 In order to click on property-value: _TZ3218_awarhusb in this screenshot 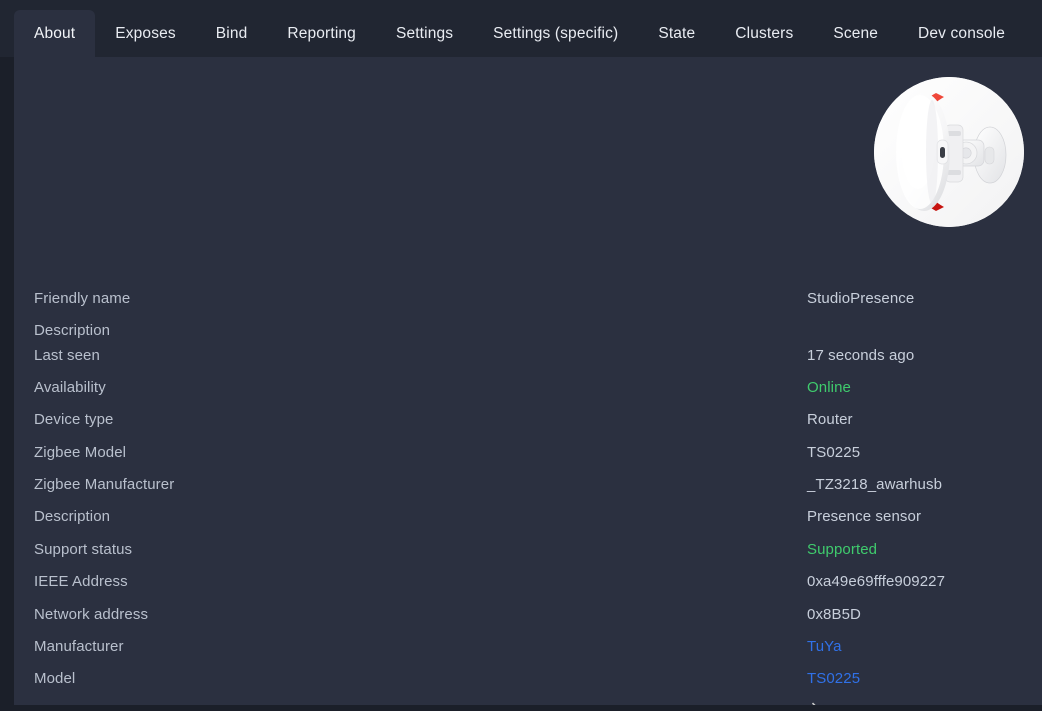, I will do `click(875, 484)`.